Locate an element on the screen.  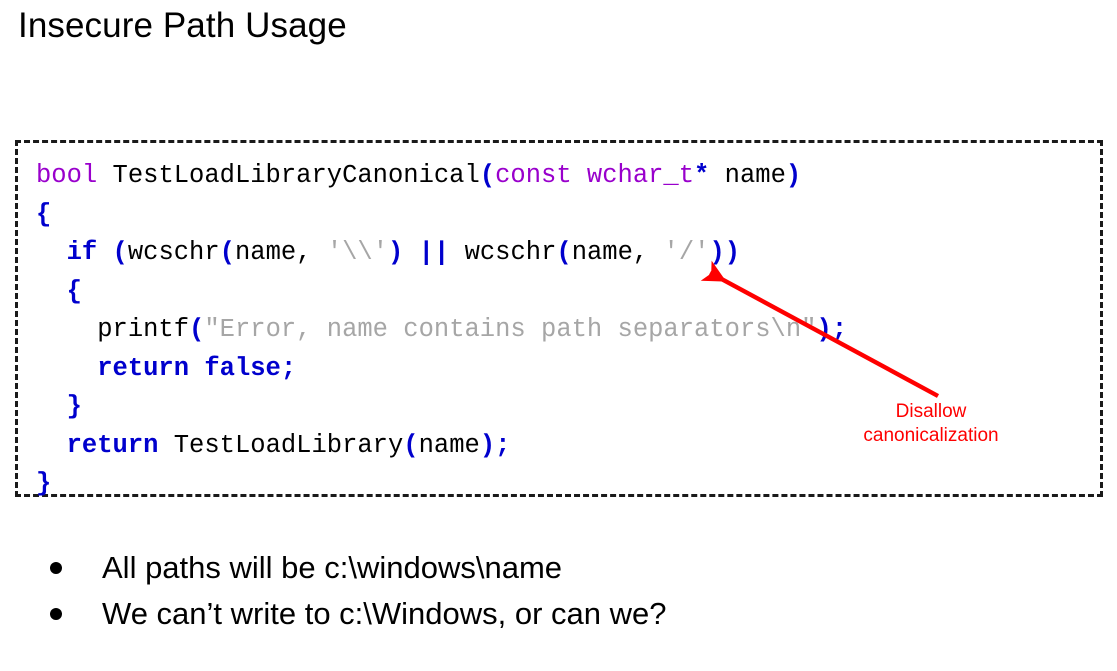
annotation-line-1: Disallow is located at coordinates (931, 411).